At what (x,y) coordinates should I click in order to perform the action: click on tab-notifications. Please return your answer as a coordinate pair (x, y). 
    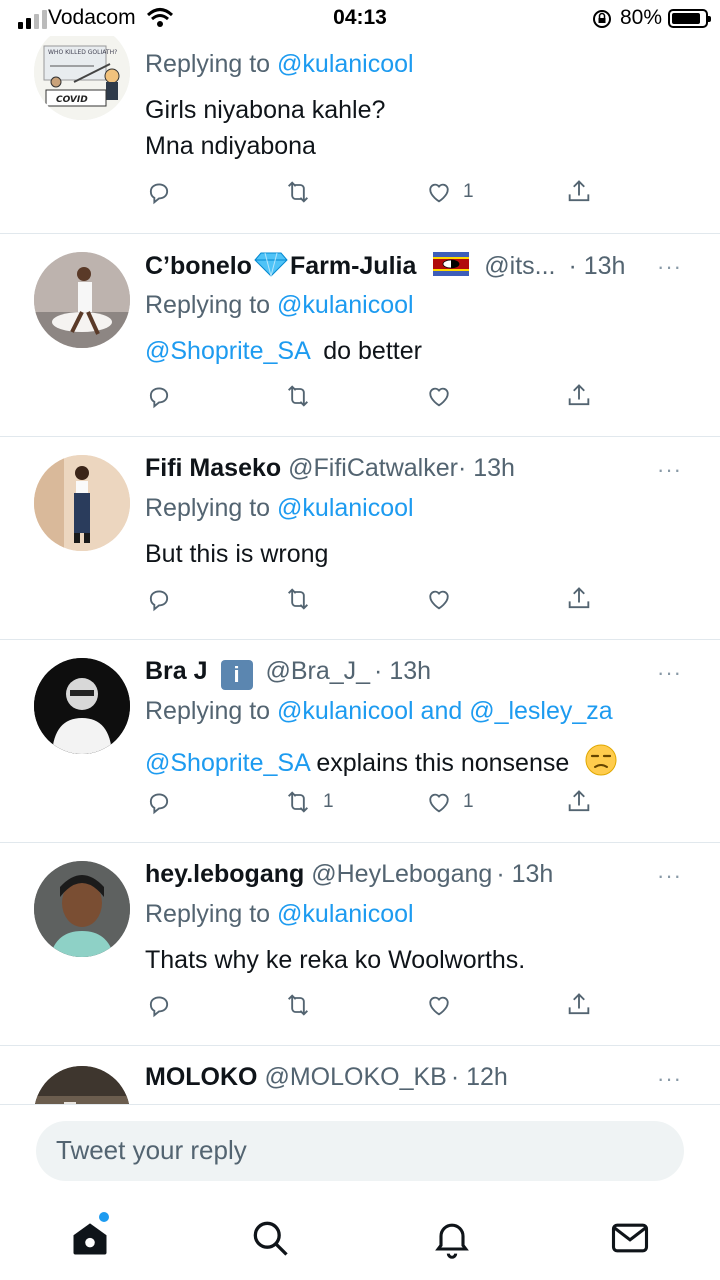
    Looking at the image, I should click on (452, 1238).